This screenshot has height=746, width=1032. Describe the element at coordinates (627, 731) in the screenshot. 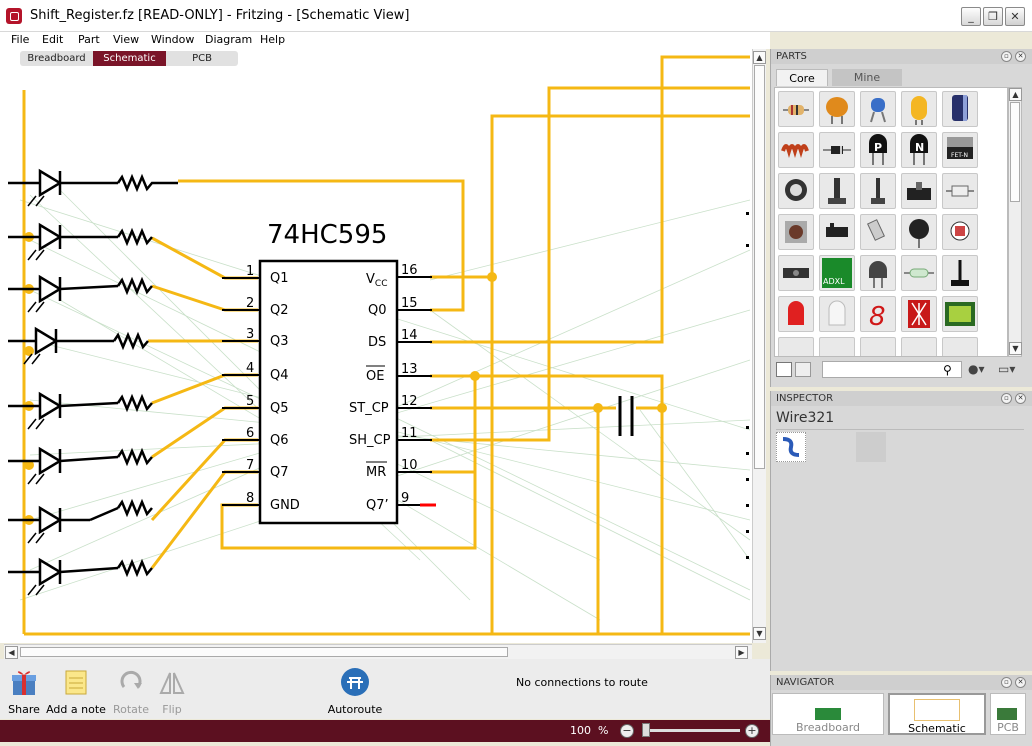

I see `zoom-out-icon: −` at that location.